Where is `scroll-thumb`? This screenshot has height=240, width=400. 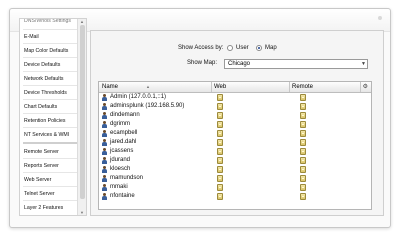
scroll-thumb is located at coordinates (82, 112).